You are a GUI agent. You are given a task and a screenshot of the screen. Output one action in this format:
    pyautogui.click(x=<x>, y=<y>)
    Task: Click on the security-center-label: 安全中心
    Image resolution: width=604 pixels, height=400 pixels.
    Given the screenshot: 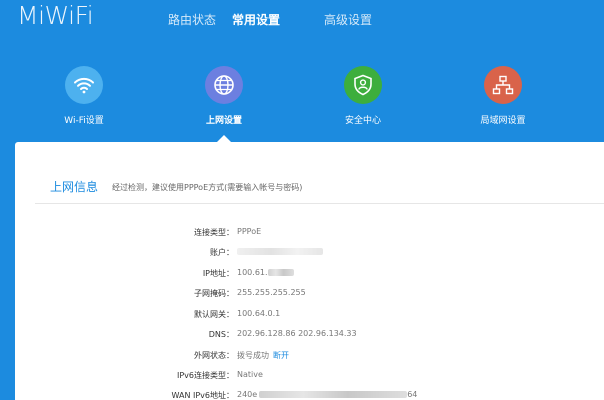 What is the action you would take?
    pyautogui.click(x=362, y=121)
    